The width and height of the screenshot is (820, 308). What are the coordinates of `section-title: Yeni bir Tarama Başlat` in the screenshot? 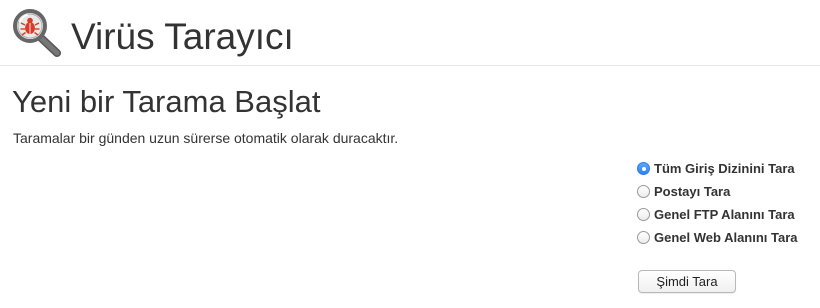 It's located at (166, 101).